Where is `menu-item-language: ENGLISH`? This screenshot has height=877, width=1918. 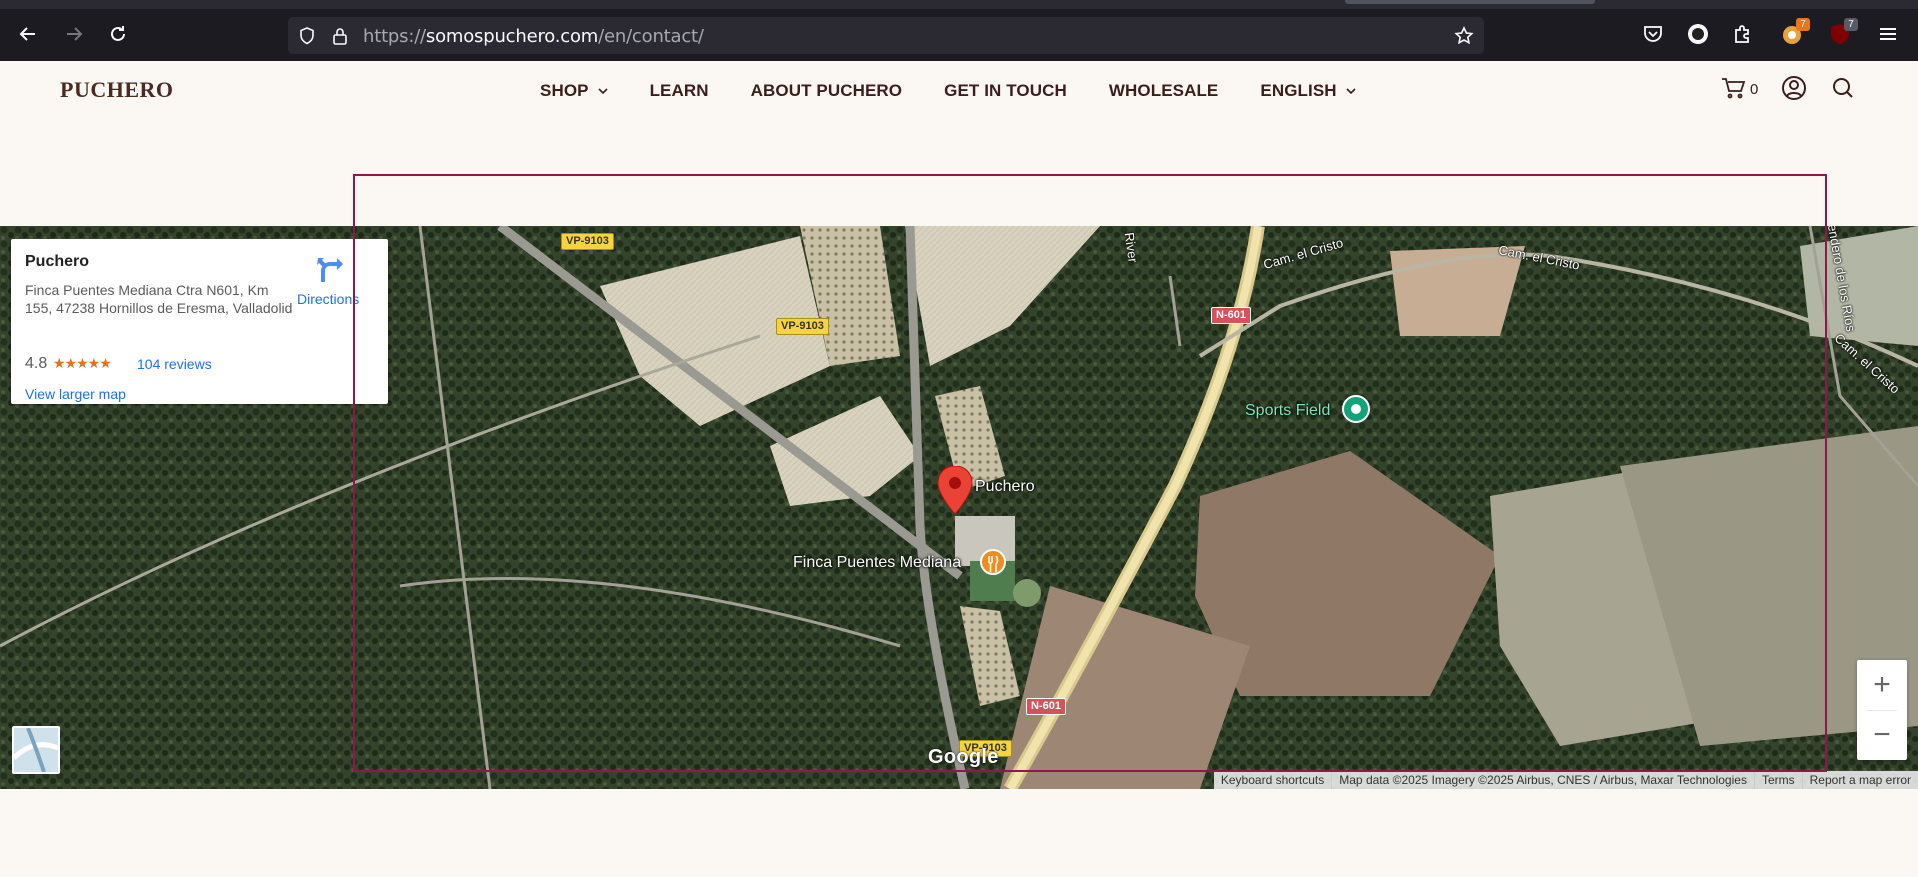 menu-item-language: ENGLISH is located at coordinates (1308, 91).